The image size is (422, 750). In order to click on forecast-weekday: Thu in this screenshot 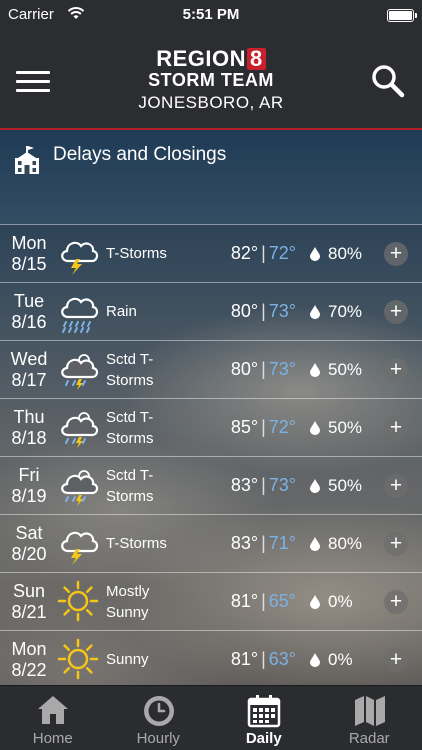, I will do `click(29, 417)`.